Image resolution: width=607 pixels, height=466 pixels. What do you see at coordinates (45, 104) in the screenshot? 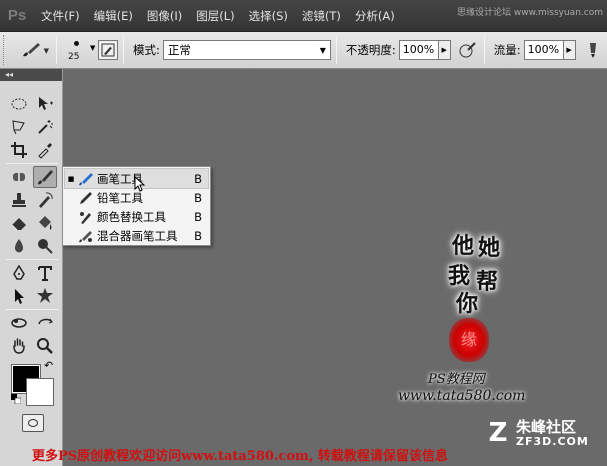
I see `move-tool` at bounding box center [45, 104].